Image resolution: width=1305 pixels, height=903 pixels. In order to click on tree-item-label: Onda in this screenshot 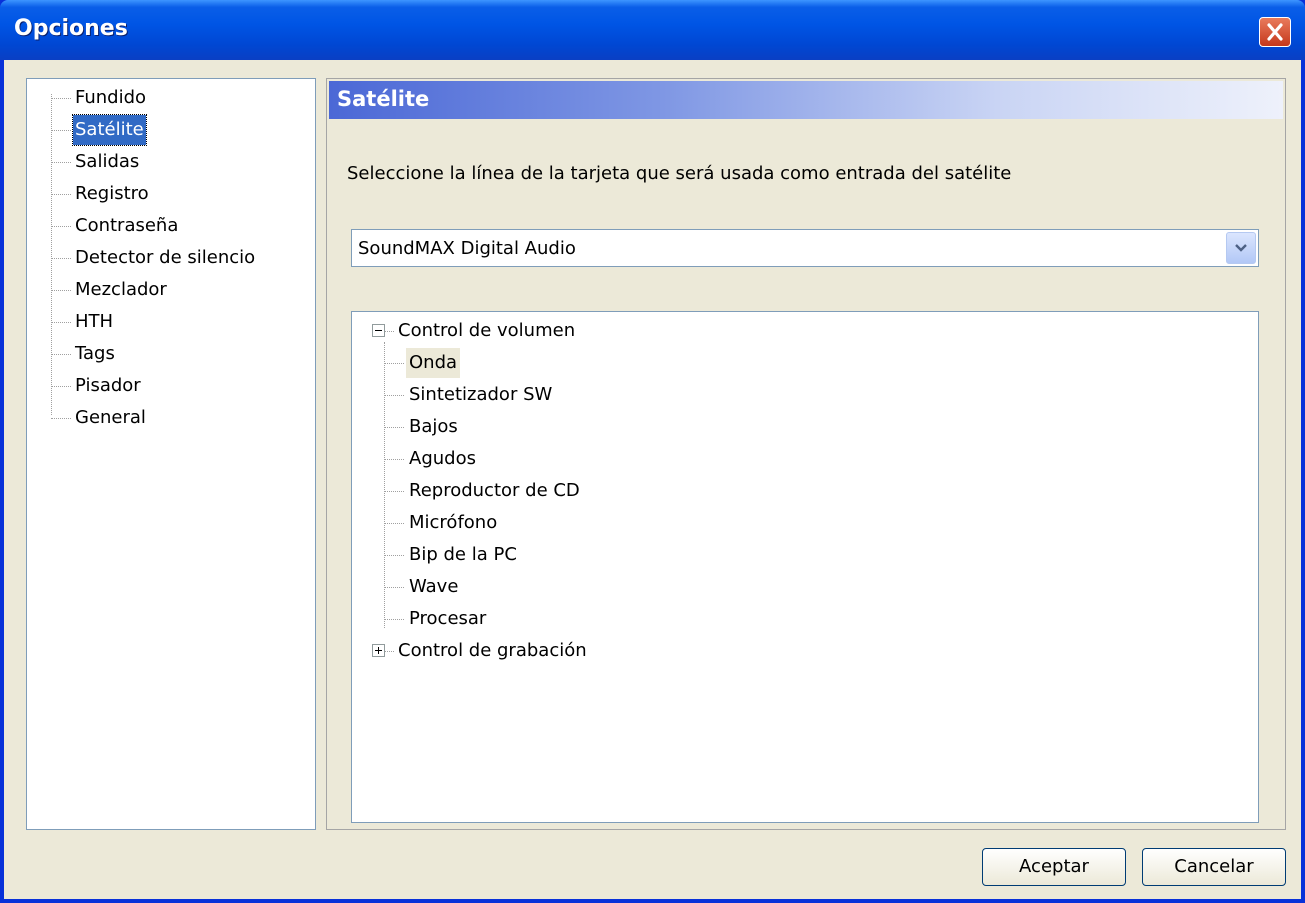, I will do `click(433, 363)`.